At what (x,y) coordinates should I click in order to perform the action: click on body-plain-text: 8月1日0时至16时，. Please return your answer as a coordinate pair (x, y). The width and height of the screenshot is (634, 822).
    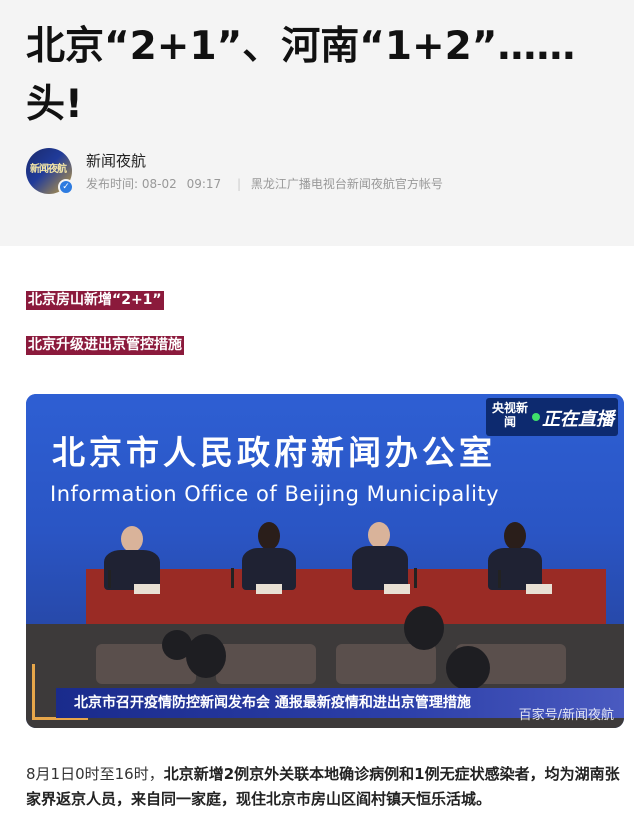
    Looking at the image, I should click on (95, 774).